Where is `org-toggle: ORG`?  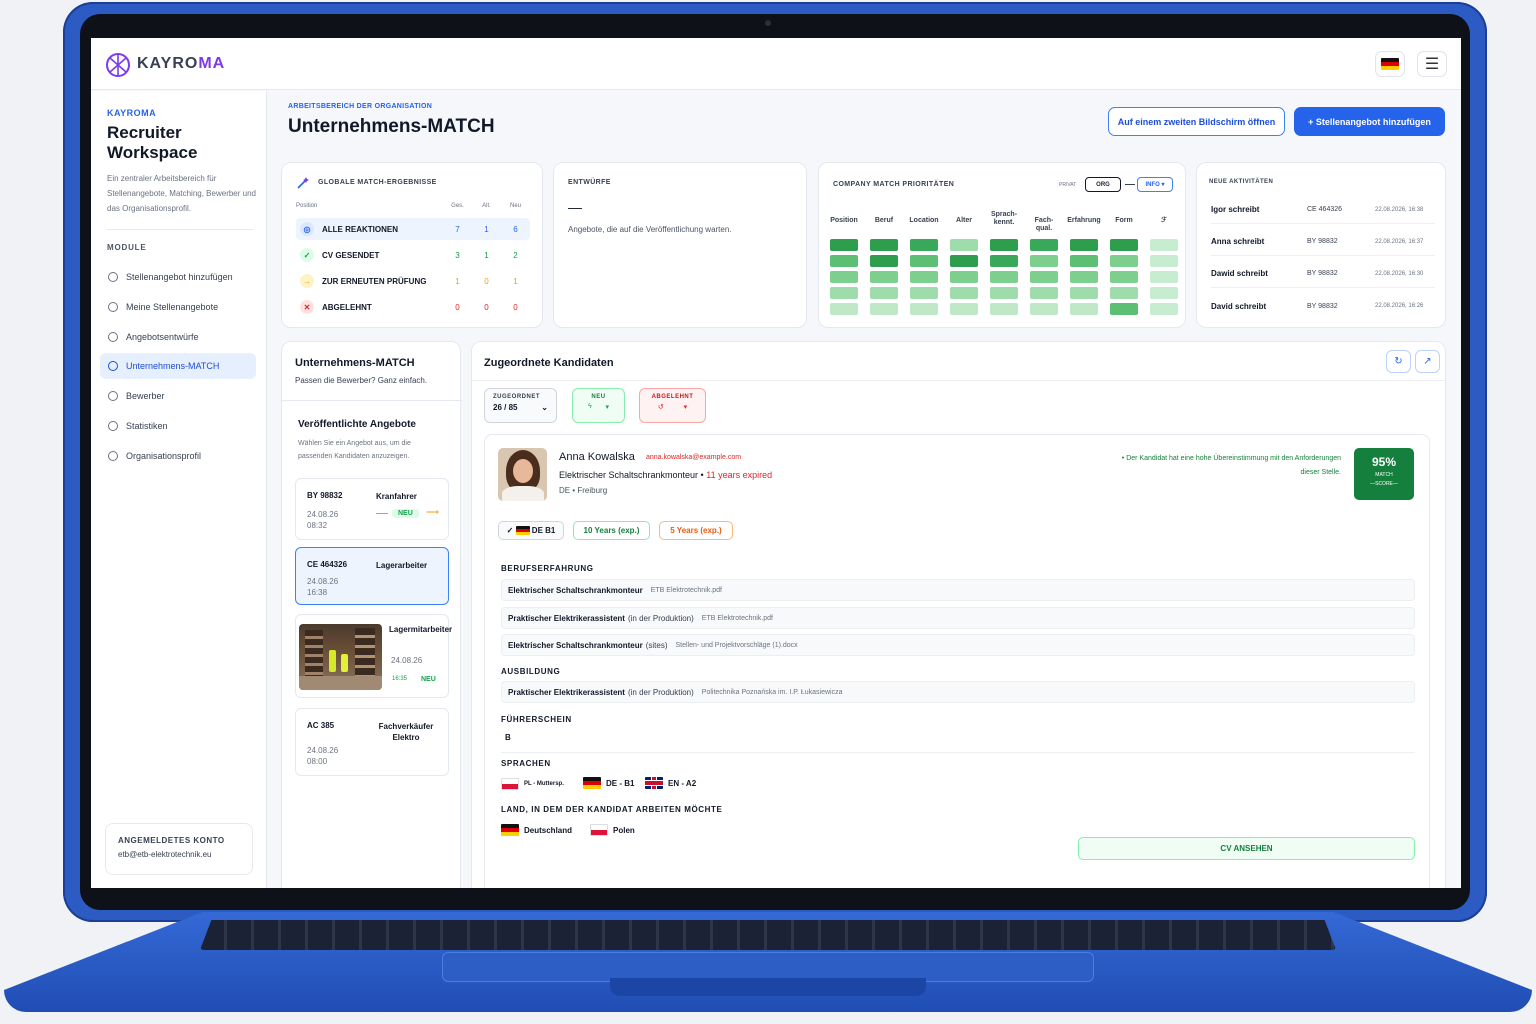 org-toggle: ORG is located at coordinates (1103, 184).